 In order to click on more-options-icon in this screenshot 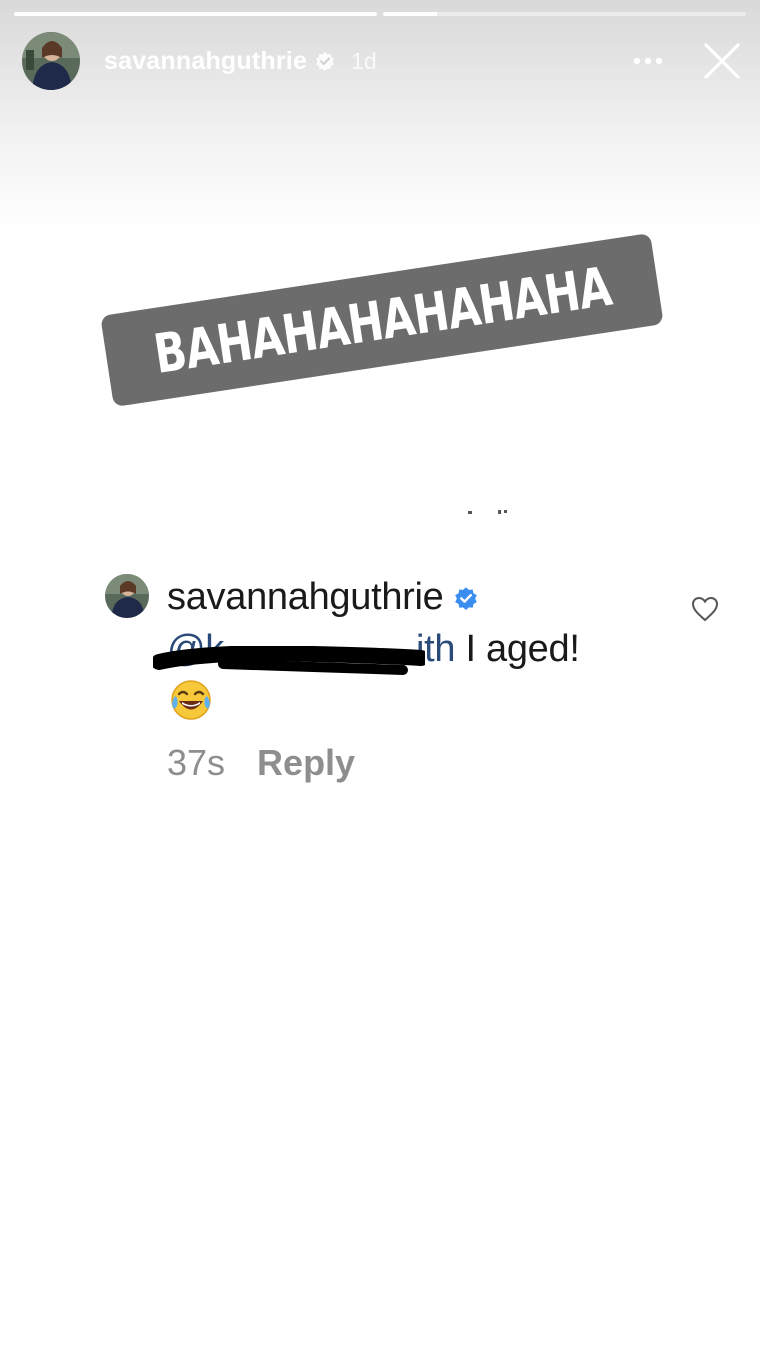, I will do `click(648, 61)`.